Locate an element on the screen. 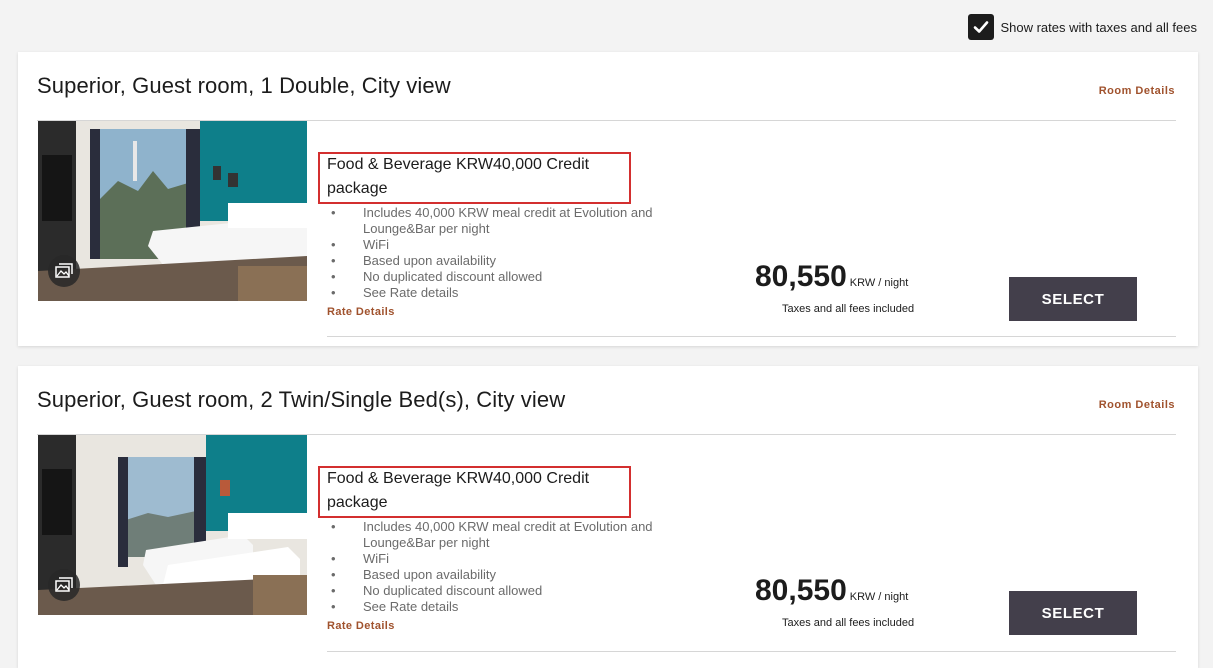 This screenshot has width=1213, height=668. checkbox-checked is located at coordinates (981, 27).